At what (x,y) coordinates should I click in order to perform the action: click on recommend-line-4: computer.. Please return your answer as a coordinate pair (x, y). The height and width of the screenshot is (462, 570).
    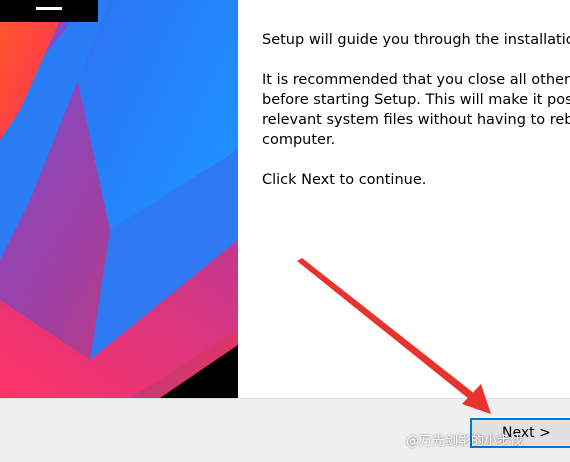
    Looking at the image, I should click on (299, 140).